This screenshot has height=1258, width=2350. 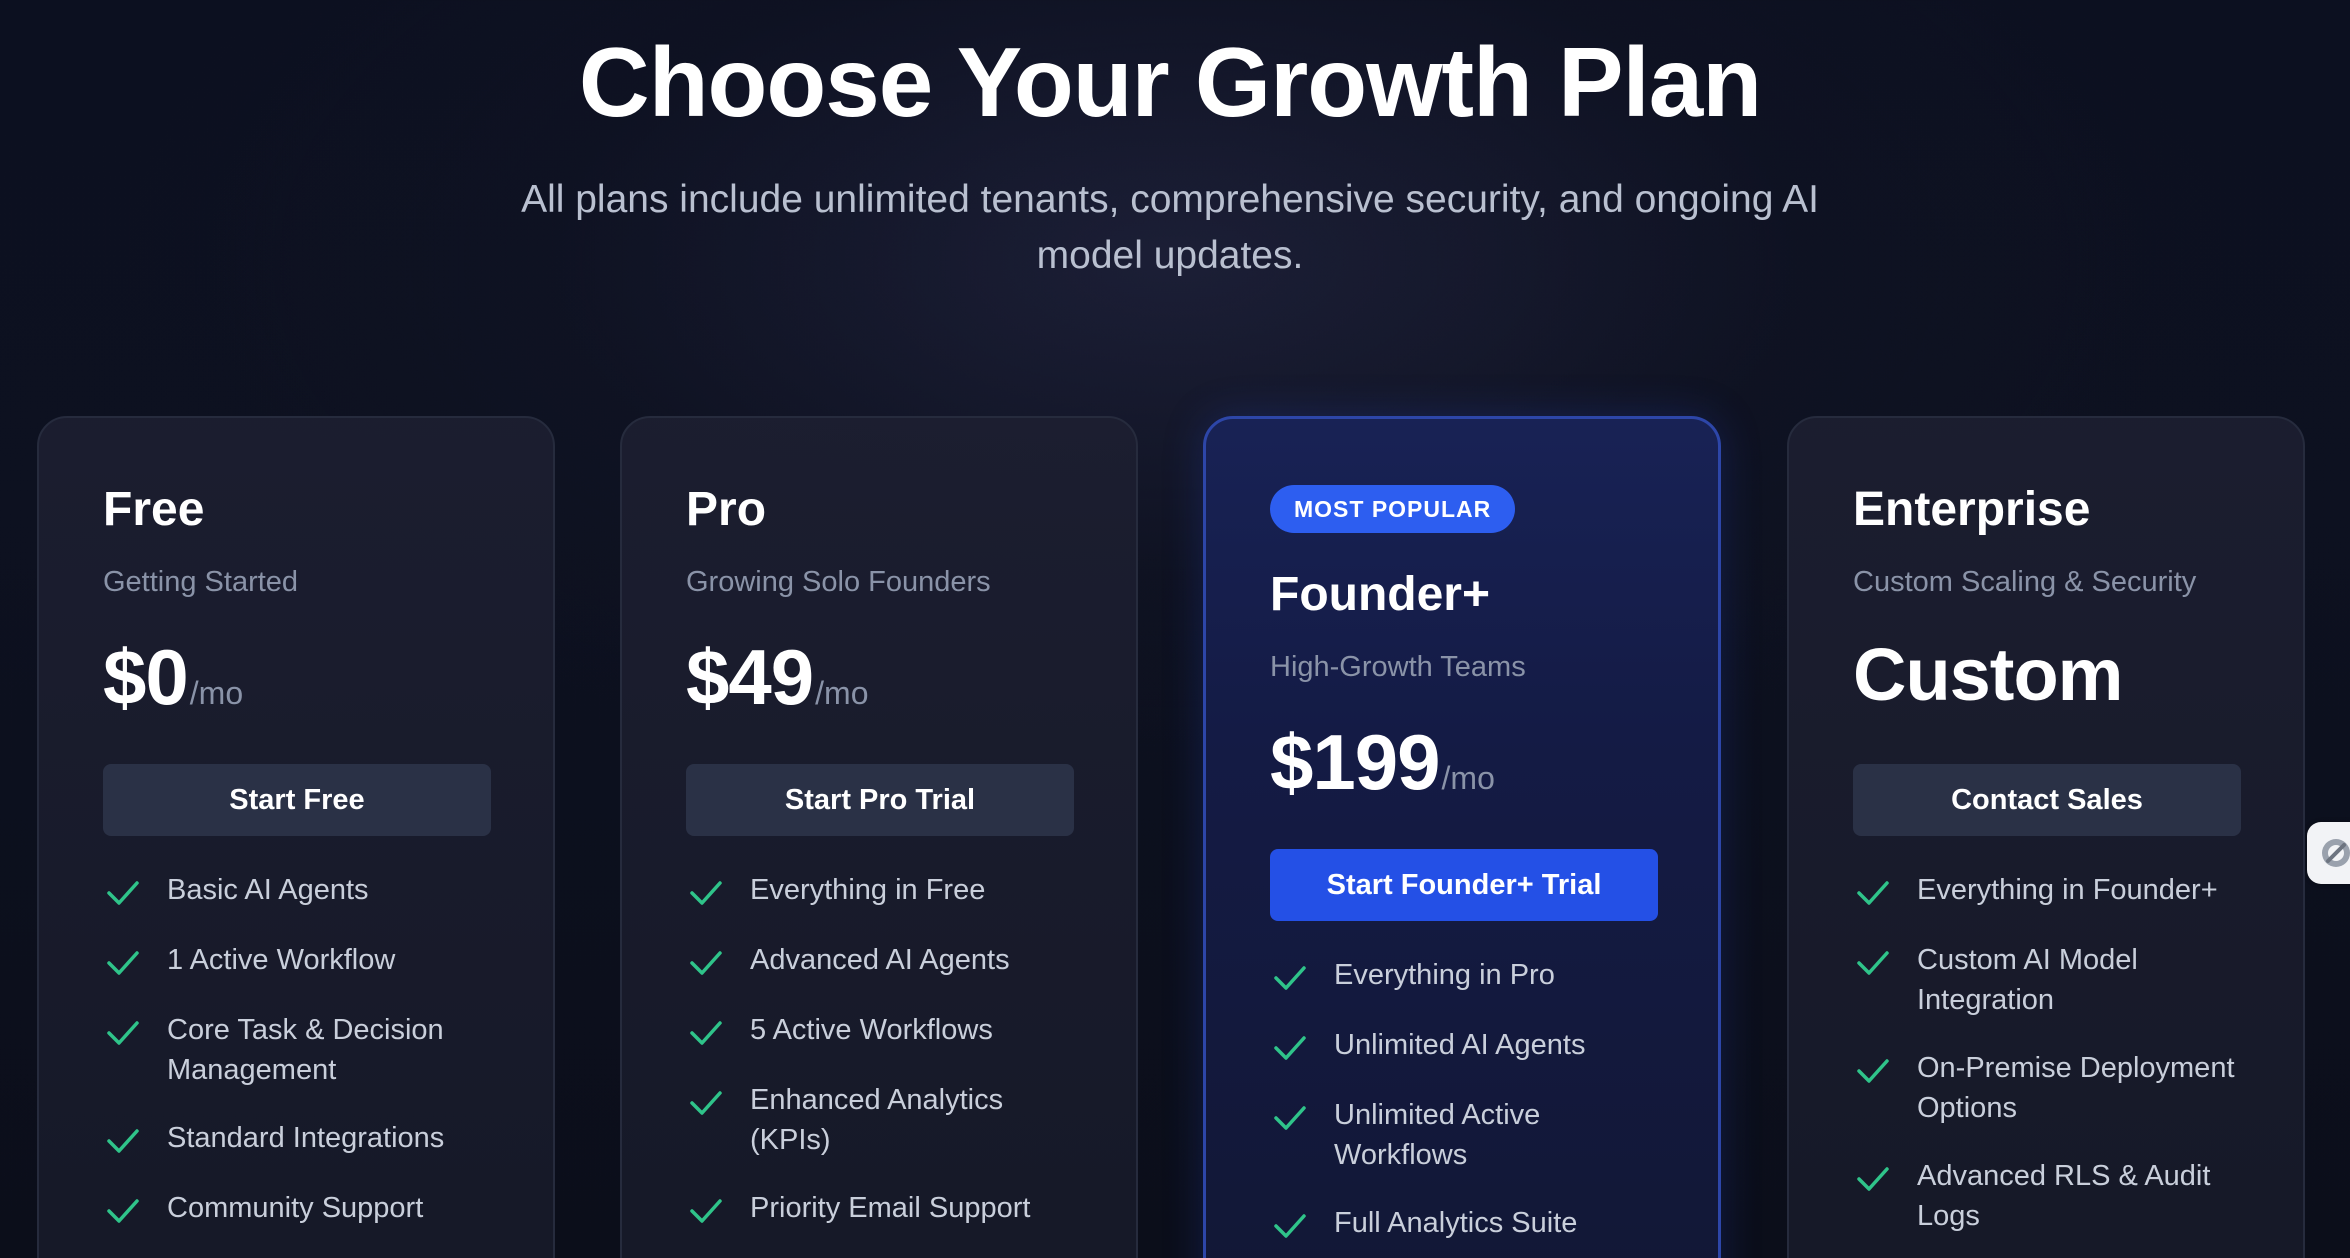 I want to click on plan-price: $0, so click(x=146, y=677).